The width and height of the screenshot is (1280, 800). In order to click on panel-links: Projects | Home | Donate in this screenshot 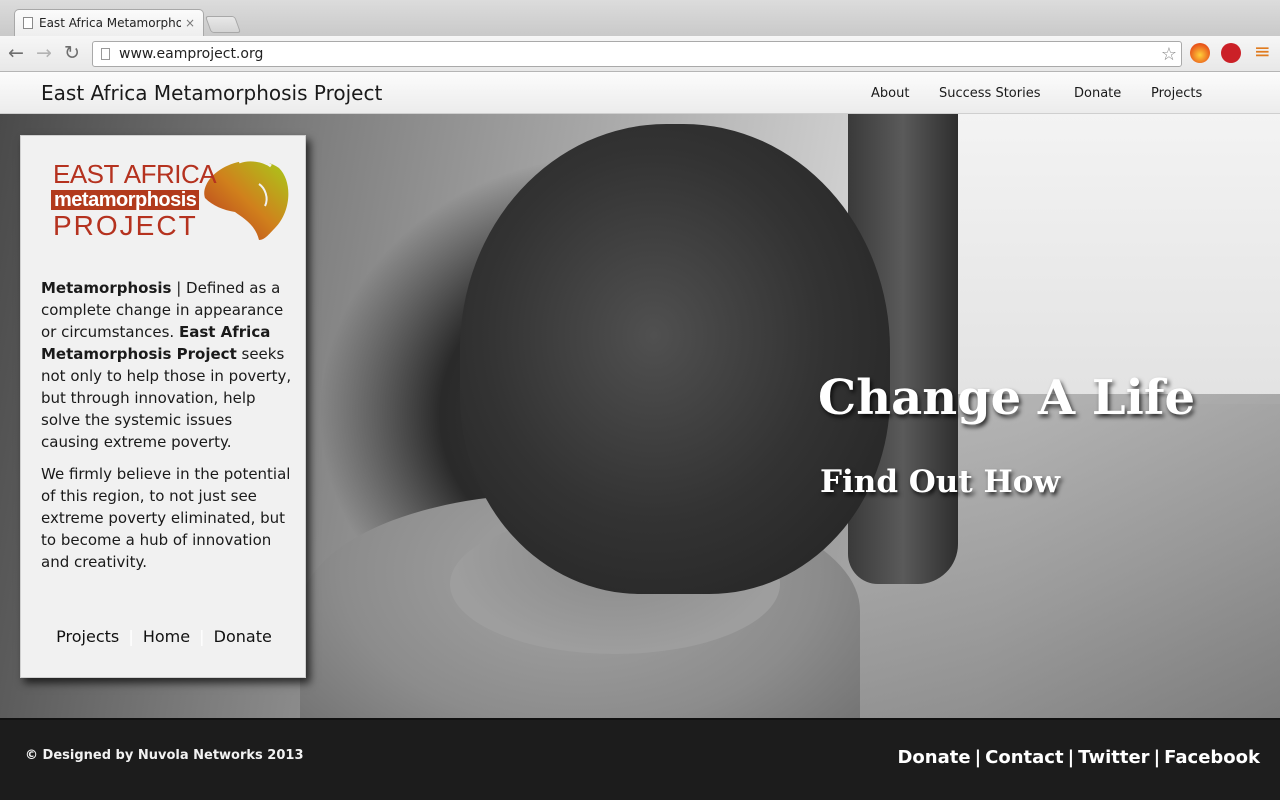, I will do `click(164, 636)`.